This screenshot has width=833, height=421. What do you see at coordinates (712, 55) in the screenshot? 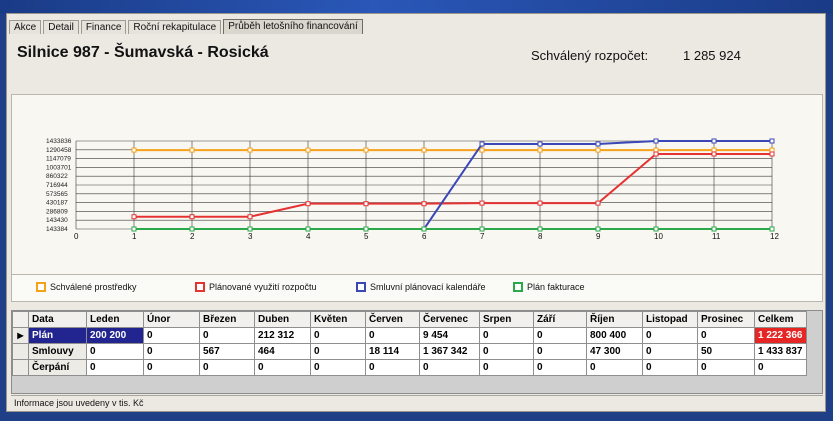
I see `budget-value: 1 285 924` at bounding box center [712, 55].